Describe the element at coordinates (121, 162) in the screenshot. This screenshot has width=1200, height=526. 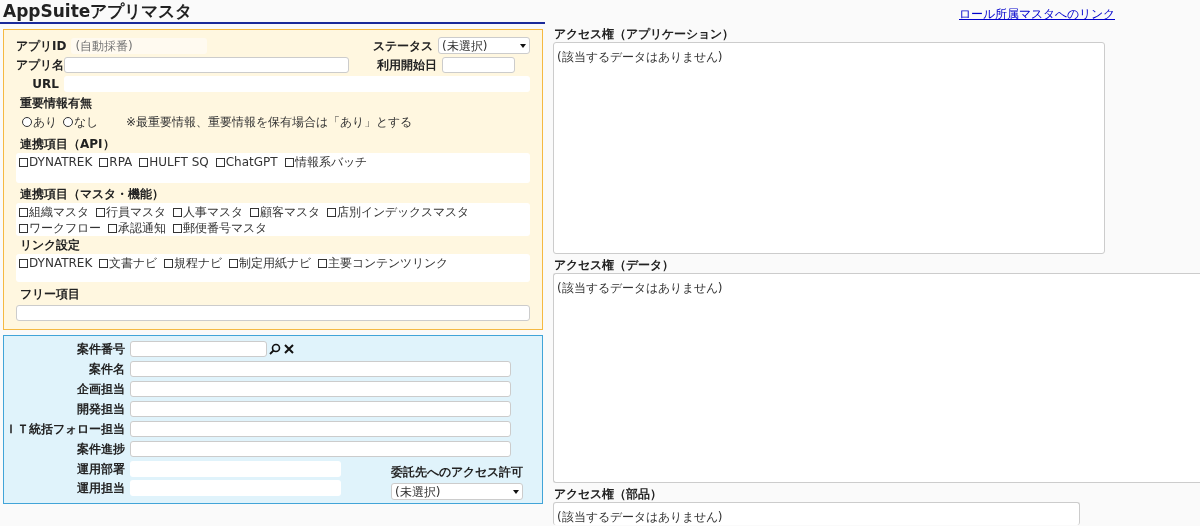
I see `checkbox-label: RPA` at that location.